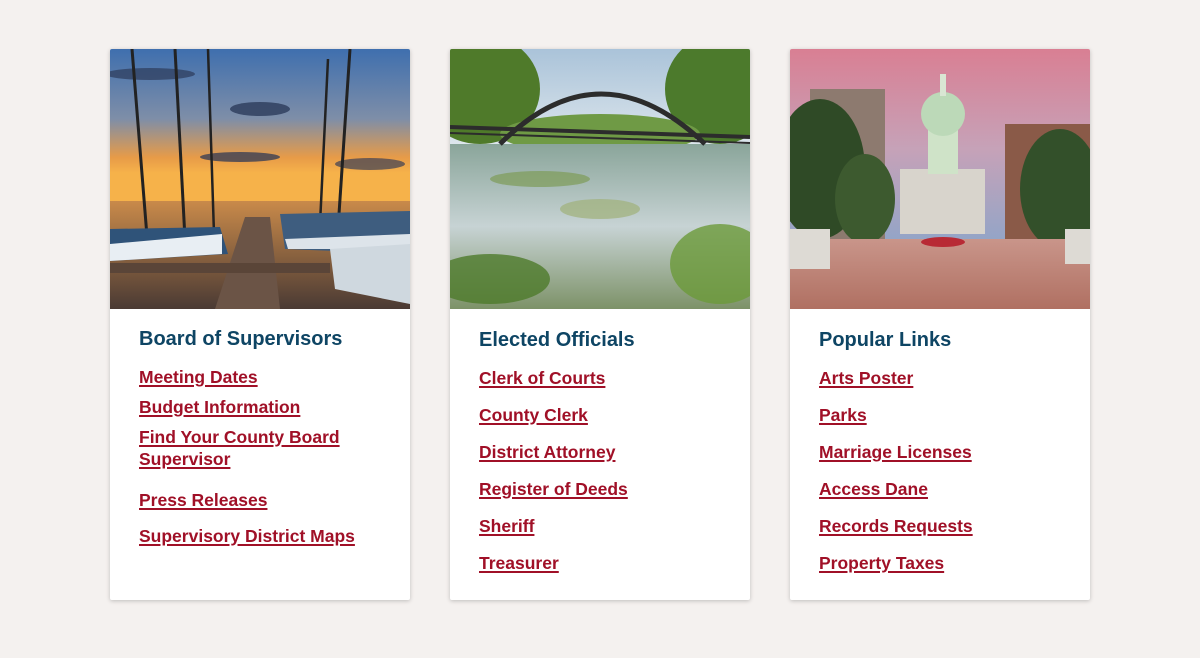 This screenshot has width=1200, height=658. I want to click on link-treasurer: Treasurer, so click(519, 563).